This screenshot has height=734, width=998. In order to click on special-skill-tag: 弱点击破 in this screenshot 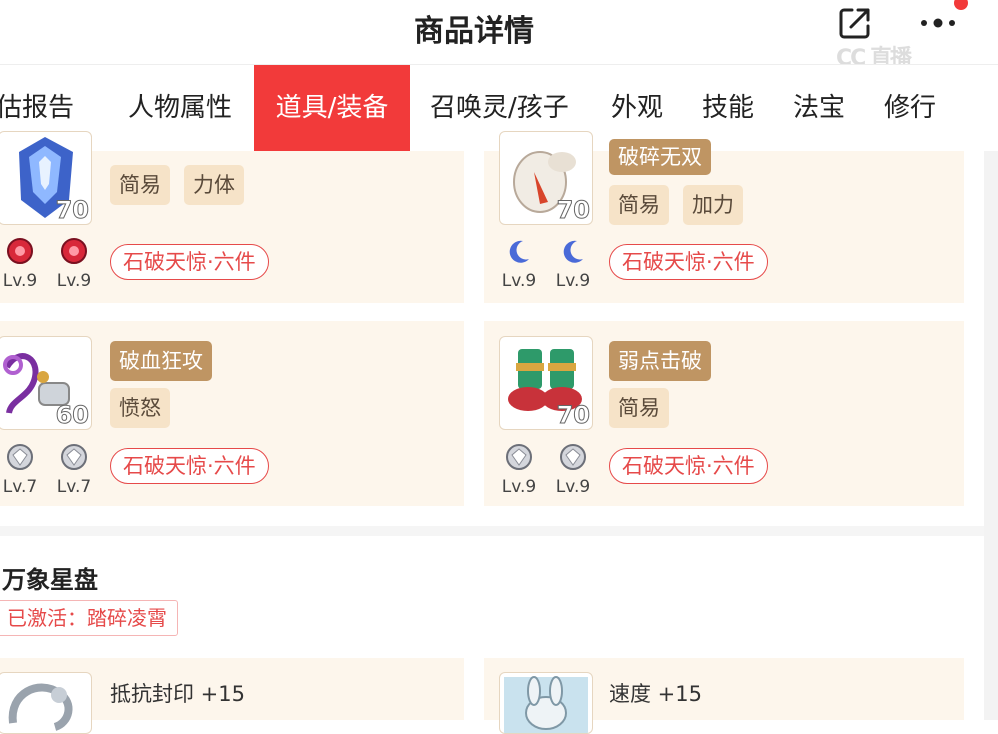, I will do `click(660, 361)`.